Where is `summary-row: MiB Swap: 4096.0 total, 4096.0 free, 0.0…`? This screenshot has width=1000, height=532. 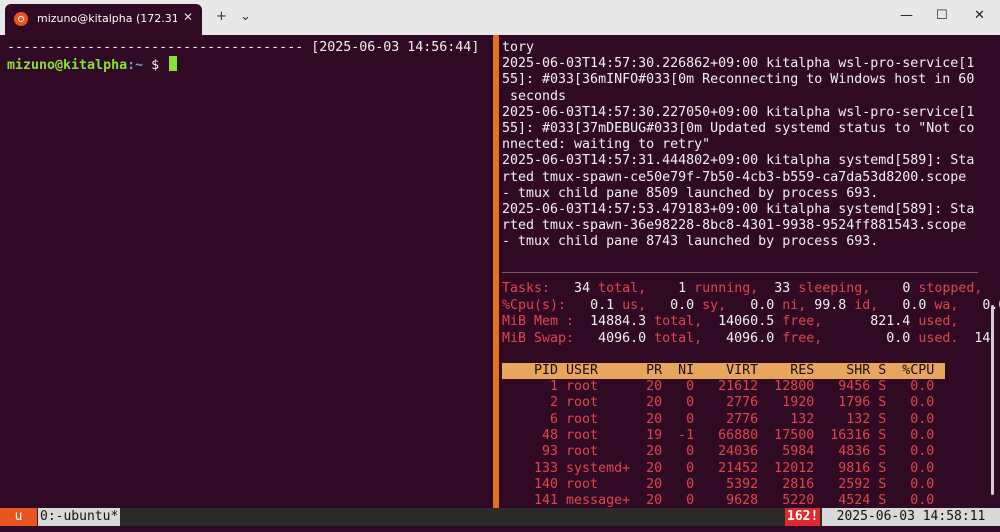 summary-row: MiB Swap: 4096.0 total, 4096.0 free, 0.0… is located at coordinates (746, 339).